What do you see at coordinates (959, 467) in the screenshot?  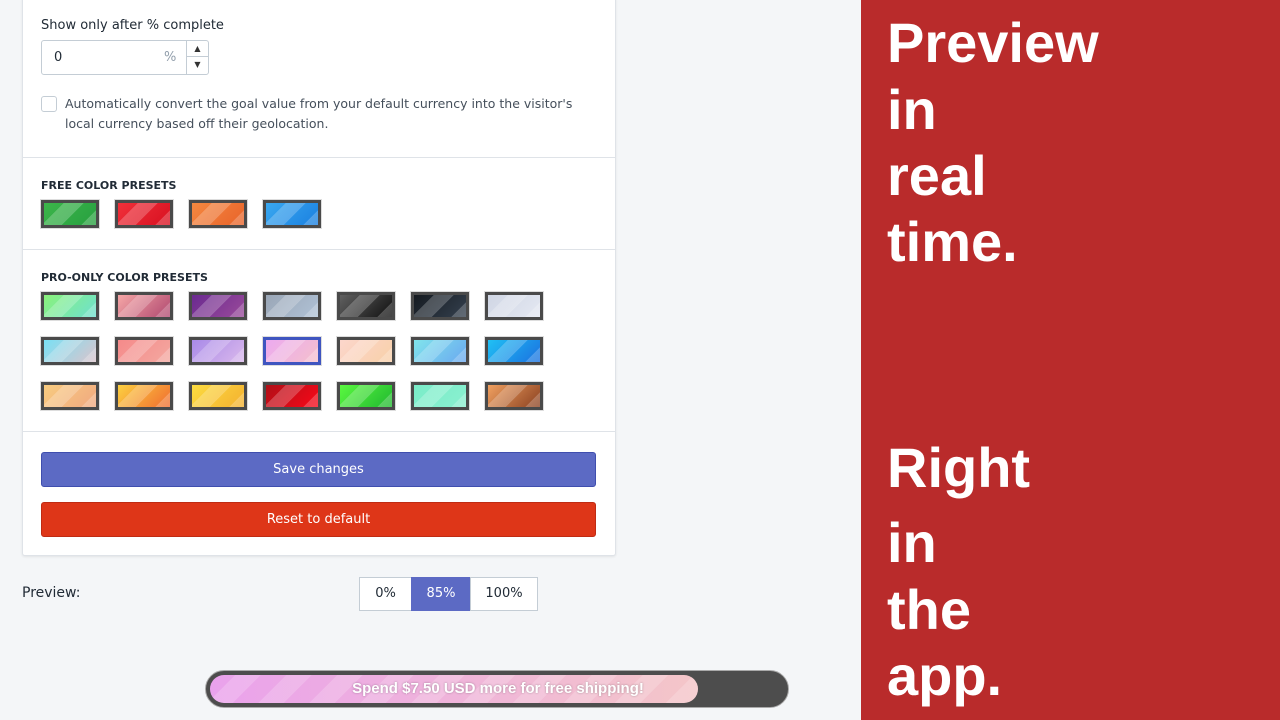 I see `promo-line: Right` at bounding box center [959, 467].